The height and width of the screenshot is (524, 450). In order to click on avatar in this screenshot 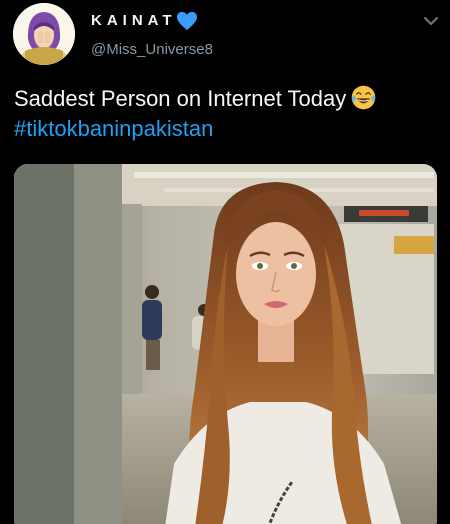, I will do `click(44, 34)`.